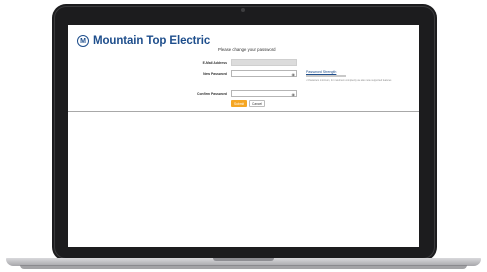 The image size is (487, 272). Describe the element at coordinates (326, 76) in the screenshot. I see `password-strength-bar` at that location.